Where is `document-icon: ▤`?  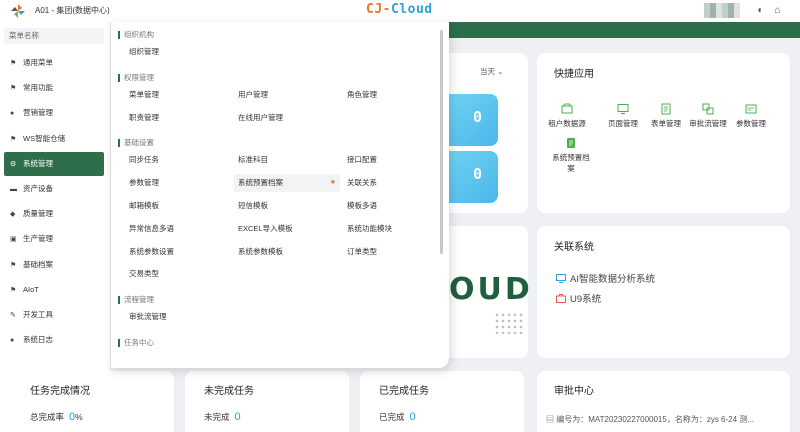
document-icon: ▤ is located at coordinates (550, 419).